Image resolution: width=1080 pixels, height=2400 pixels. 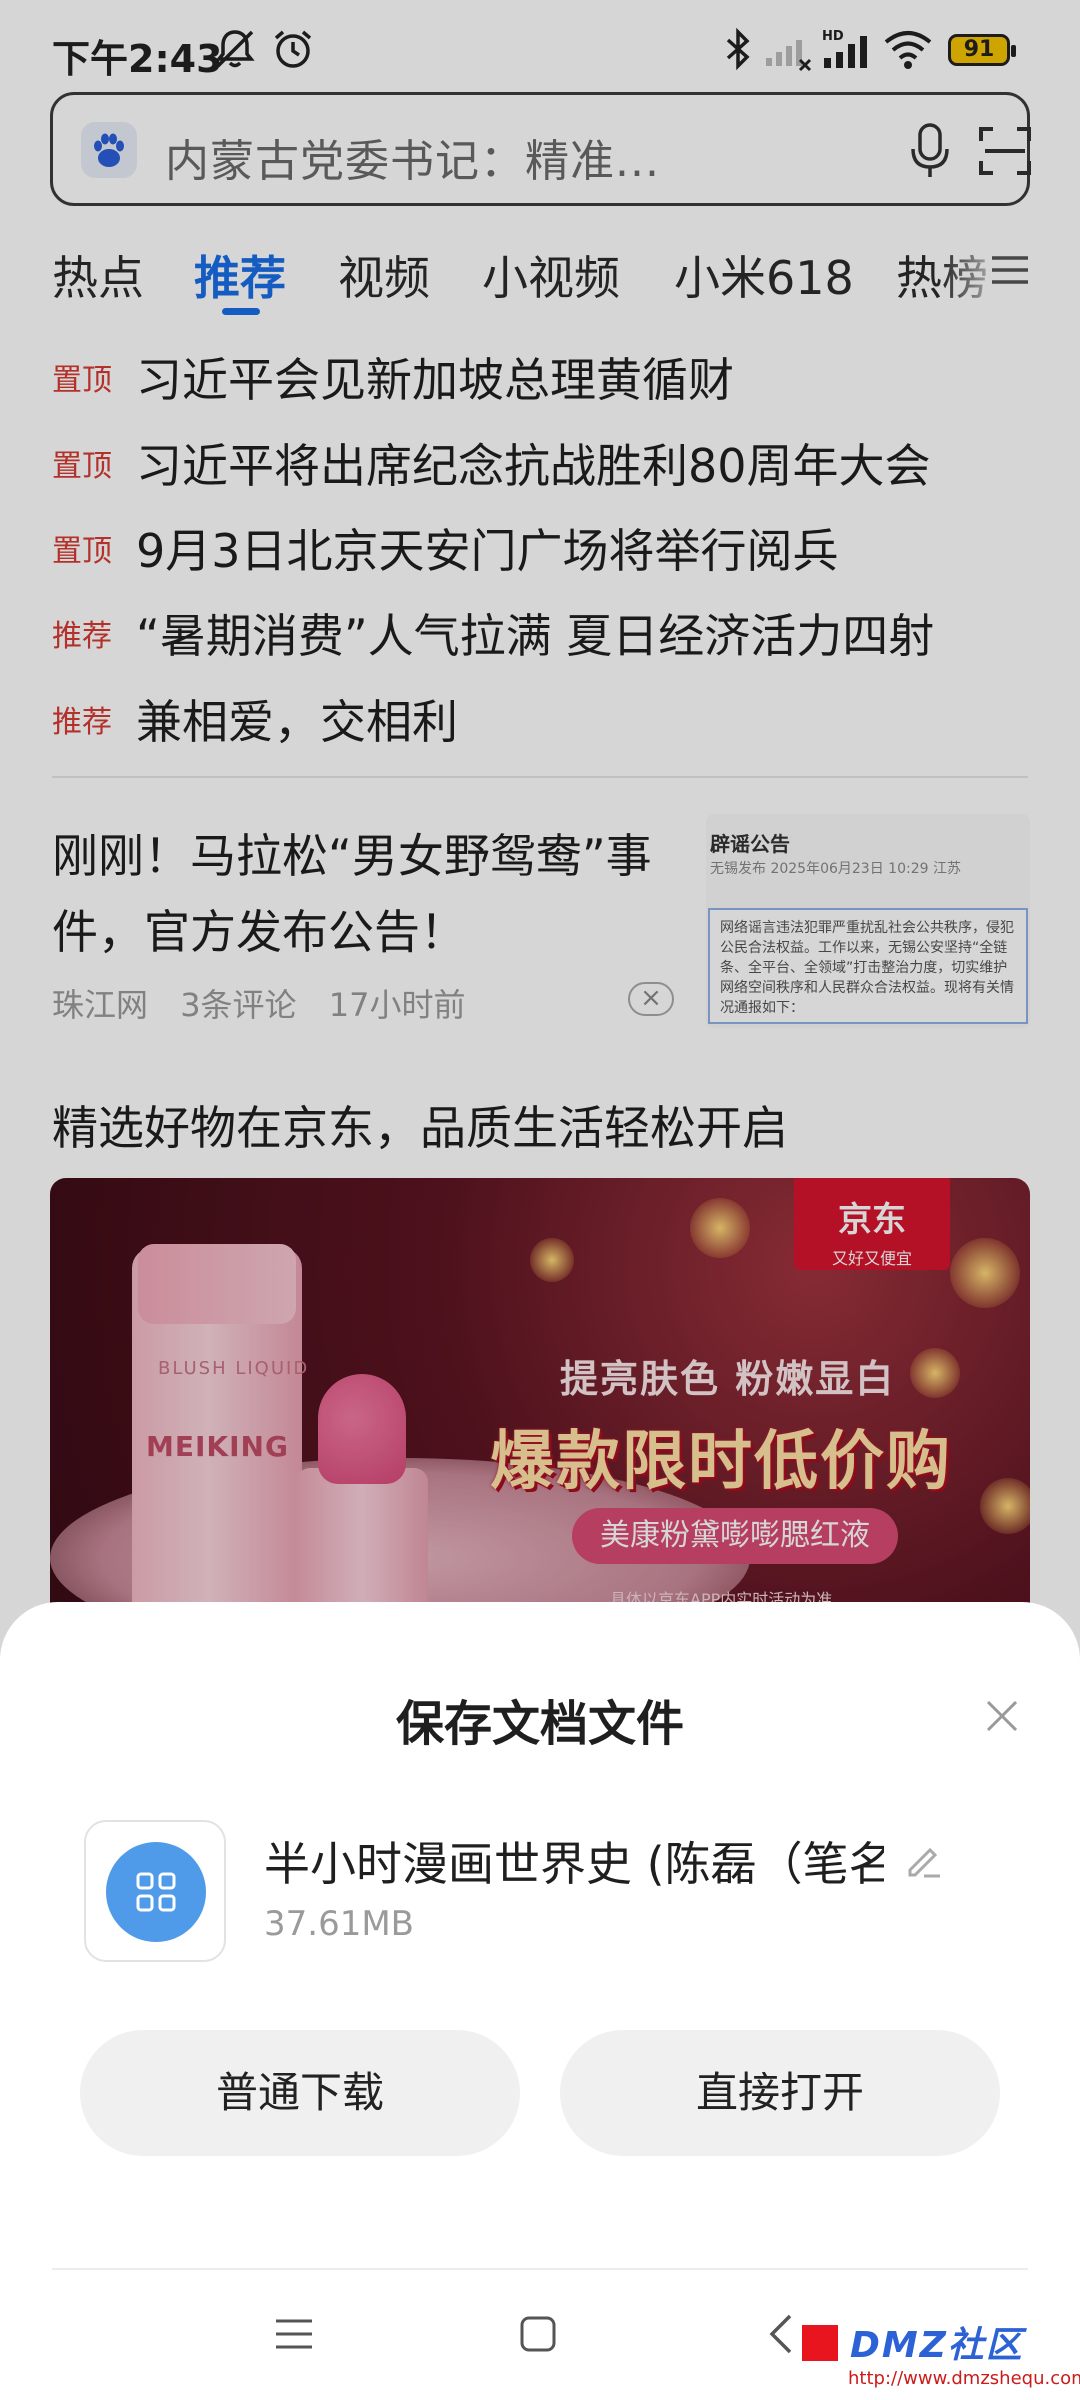 I want to click on apps-grid-icon, so click(x=156, y=1892).